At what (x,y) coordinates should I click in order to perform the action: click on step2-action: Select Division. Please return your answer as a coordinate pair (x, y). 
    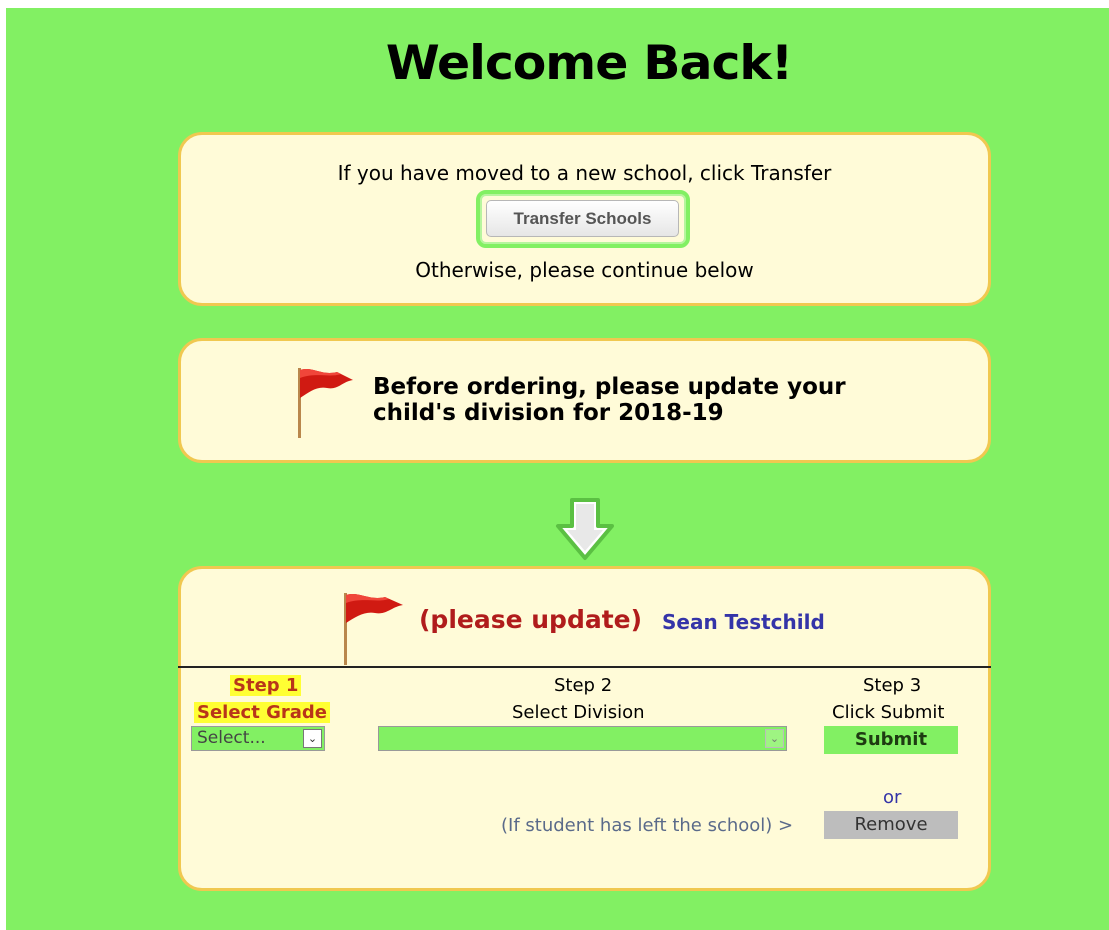
    Looking at the image, I should click on (578, 712).